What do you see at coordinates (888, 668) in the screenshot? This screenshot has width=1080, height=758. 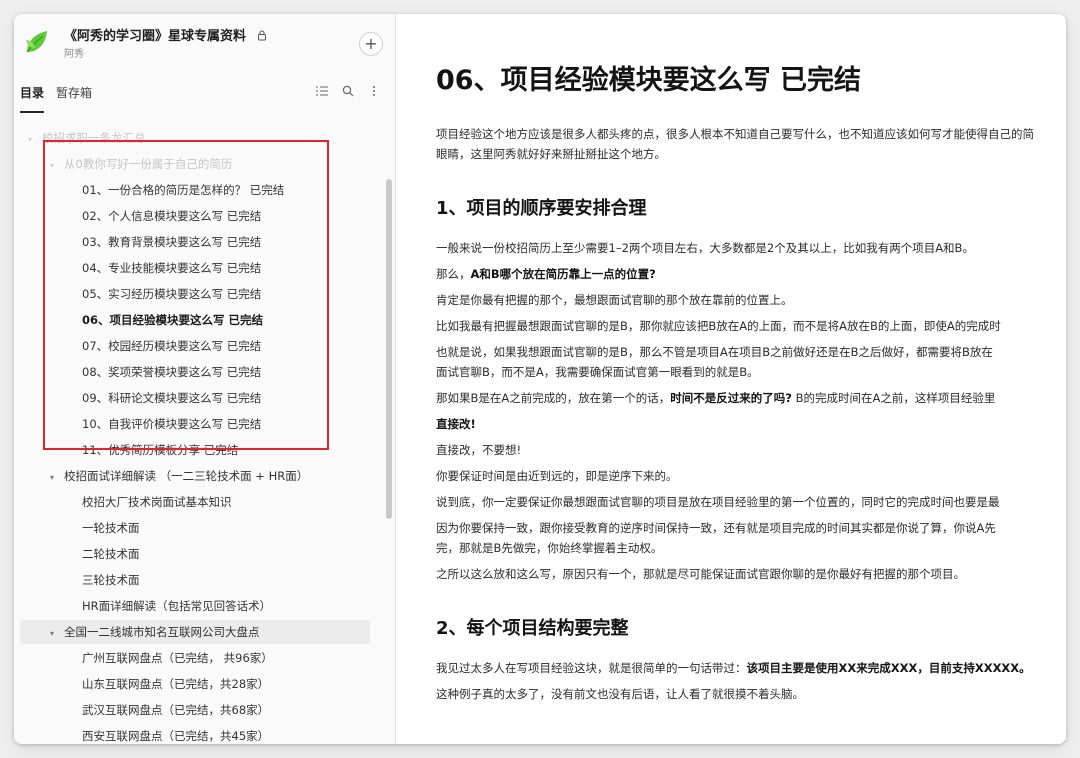 I see `bold-text: 该项目主要是使用XX来完成XXX，目前支持XXXXX。` at bounding box center [888, 668].